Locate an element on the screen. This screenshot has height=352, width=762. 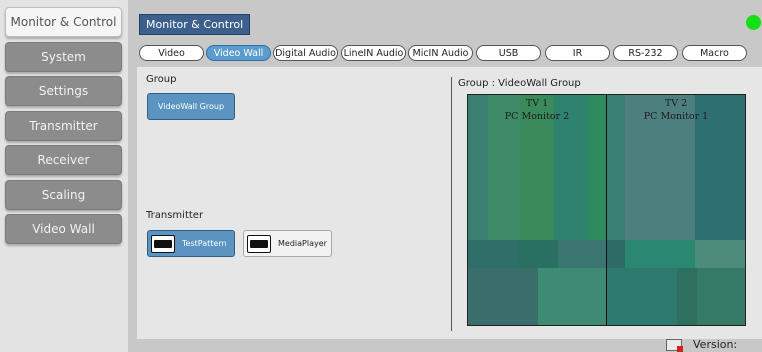
tab-micin-audio: MicIN Audio is located at coordinates (440, 53).